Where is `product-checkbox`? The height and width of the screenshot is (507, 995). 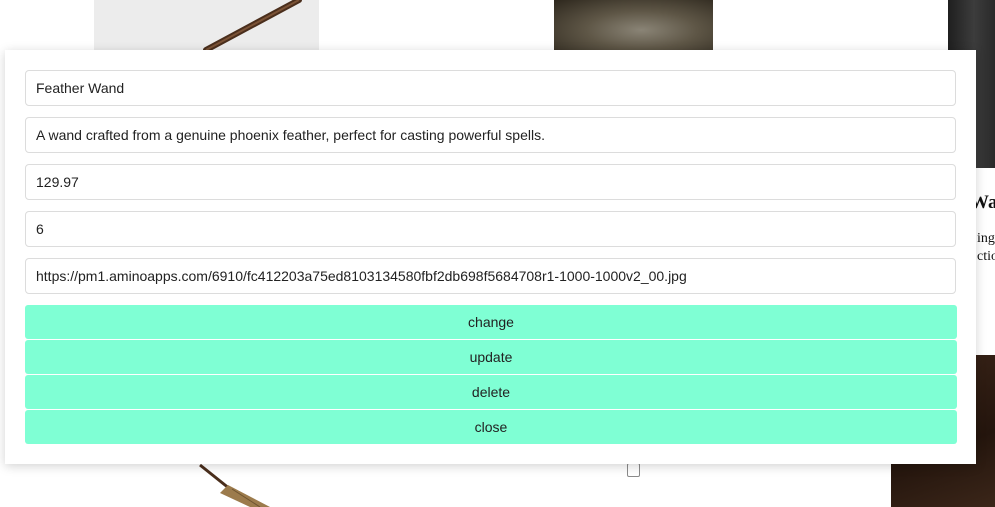 product-checkbox is located at coordinates (633, 470).